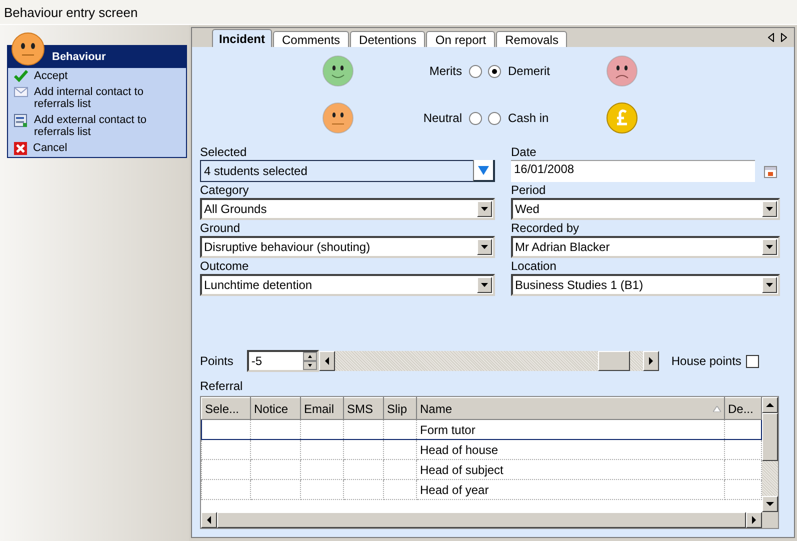  Describe the element at coordinates (21, 121) in the screenshot. I see `contact-card-icon` at that location.